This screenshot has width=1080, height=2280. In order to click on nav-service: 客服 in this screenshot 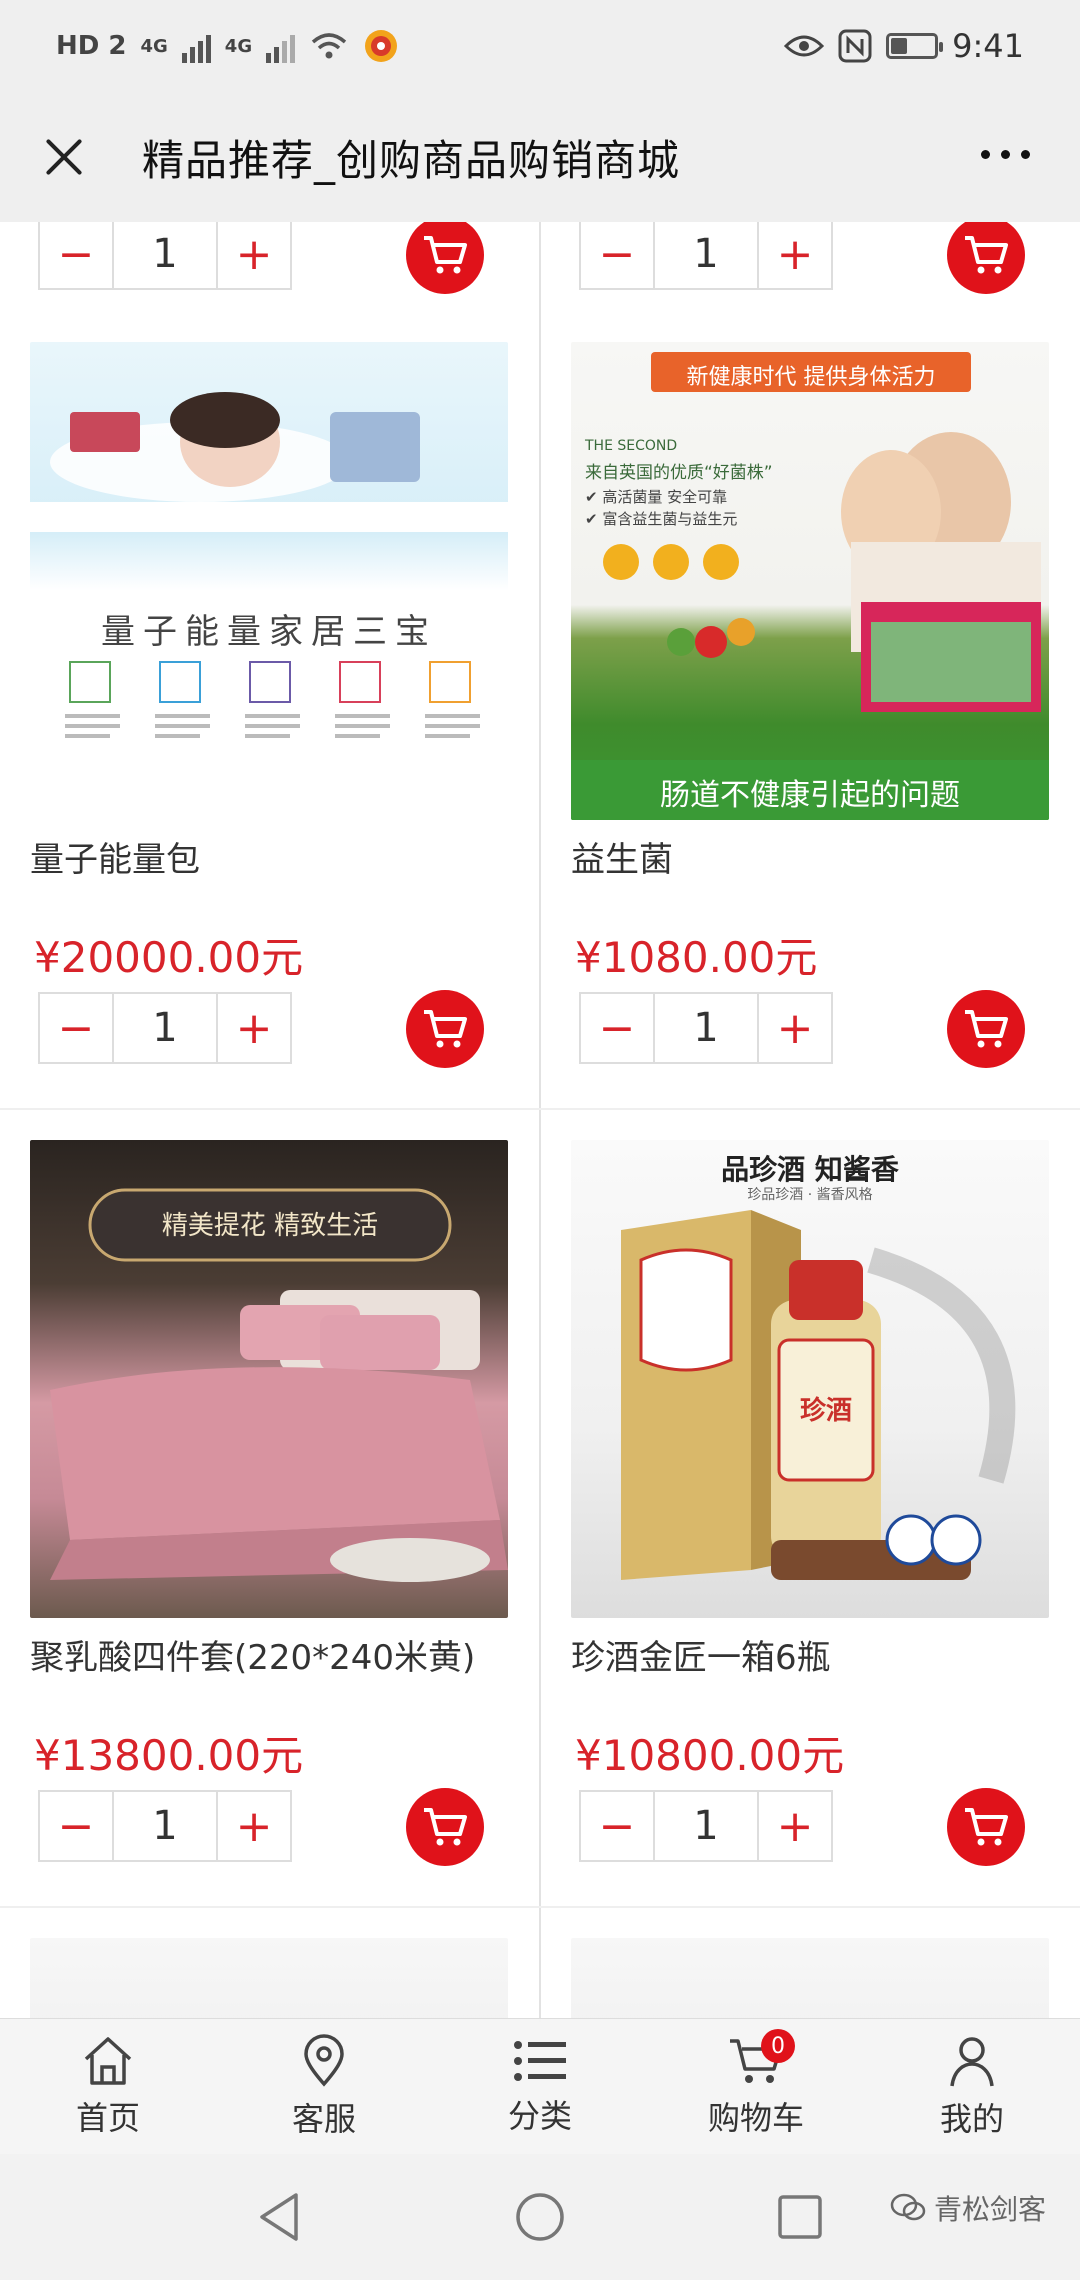, I will do `click(324, 2086)`.